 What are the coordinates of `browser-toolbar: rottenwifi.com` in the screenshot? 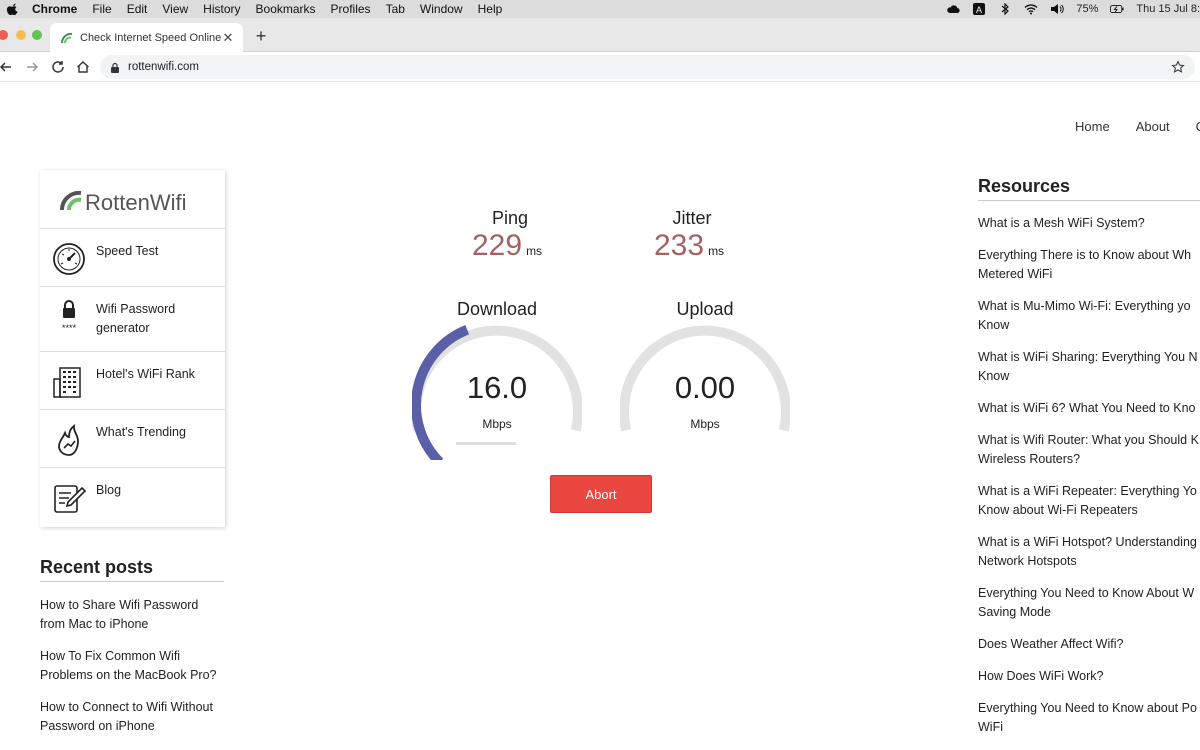 It's located at (600, 67).